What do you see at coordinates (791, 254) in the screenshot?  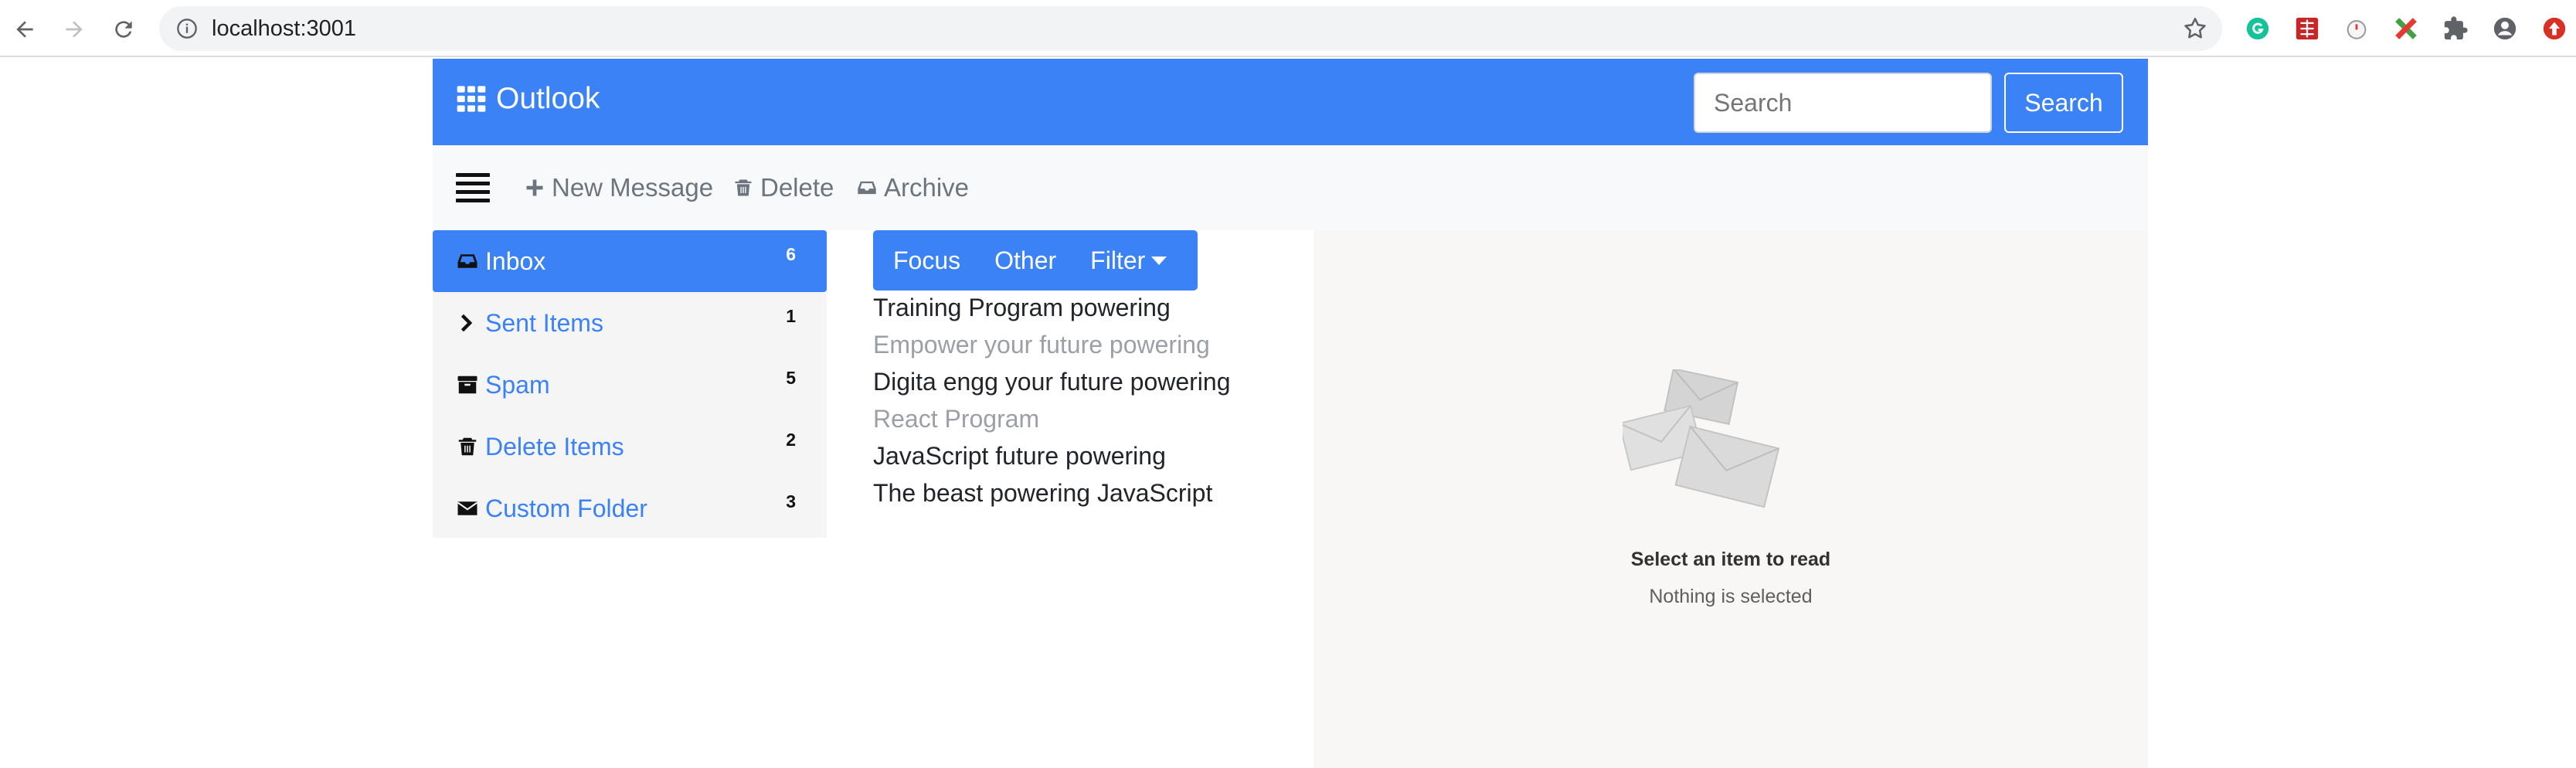 I see `unread-count-badge: 6` at bounding box center [791, 254].